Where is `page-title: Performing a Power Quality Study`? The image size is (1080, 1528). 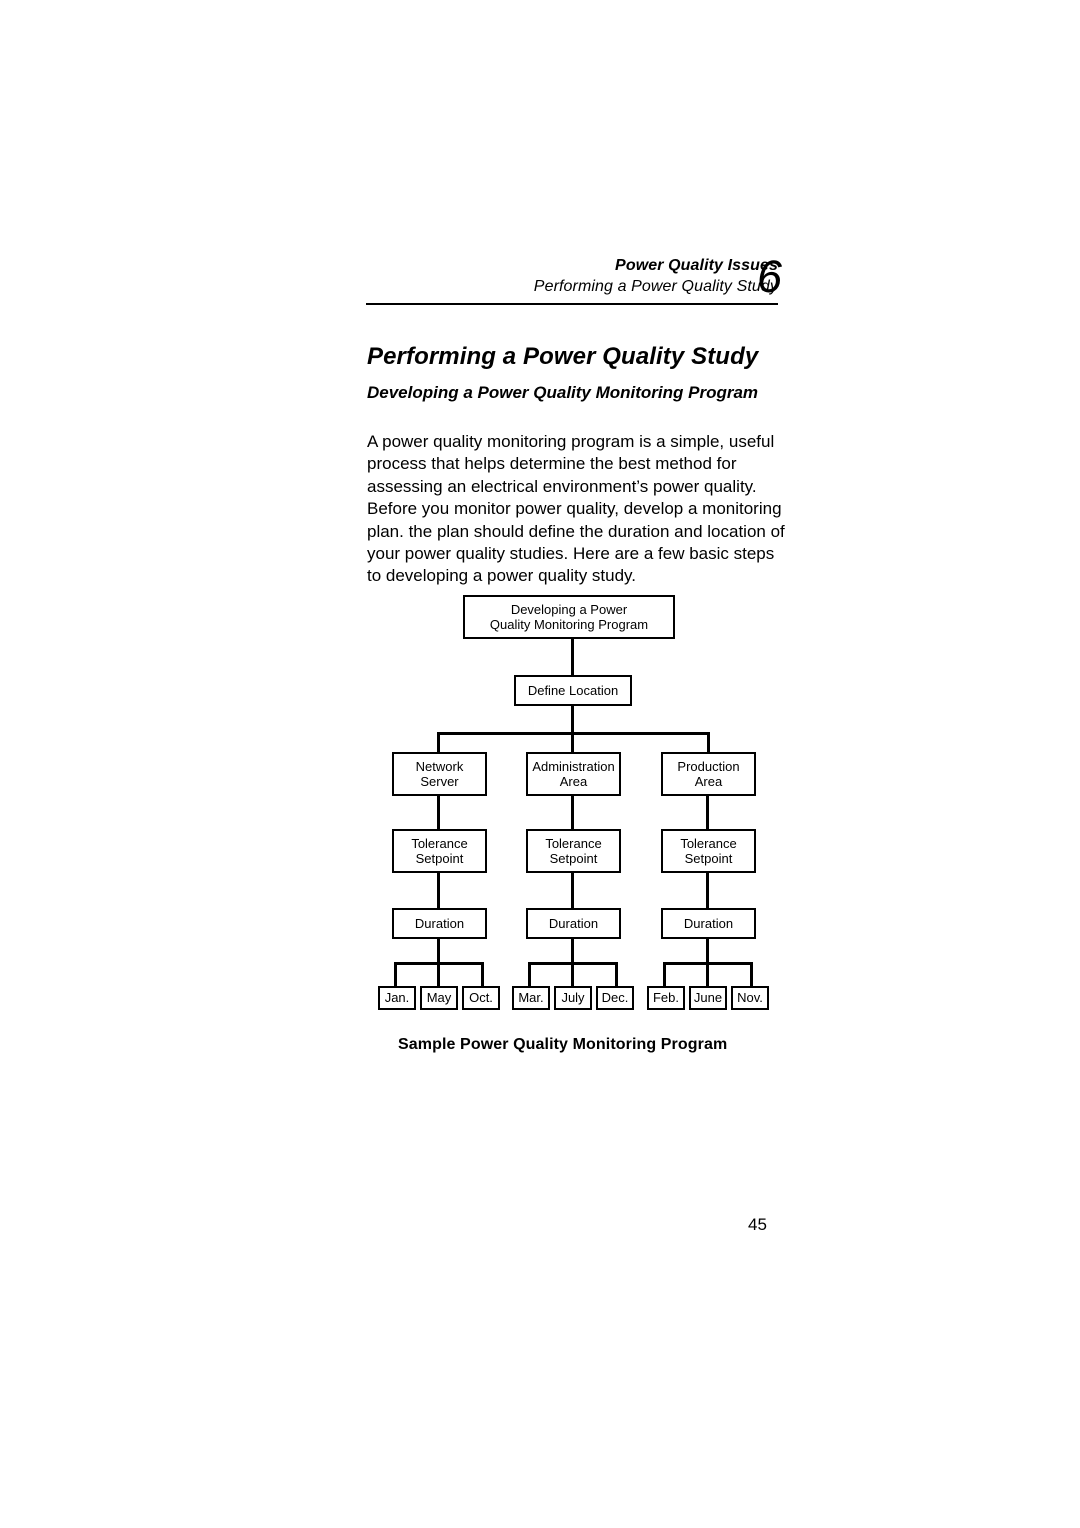 page-title: Performing a Power Quality Study is located at coordinates (563, 357).